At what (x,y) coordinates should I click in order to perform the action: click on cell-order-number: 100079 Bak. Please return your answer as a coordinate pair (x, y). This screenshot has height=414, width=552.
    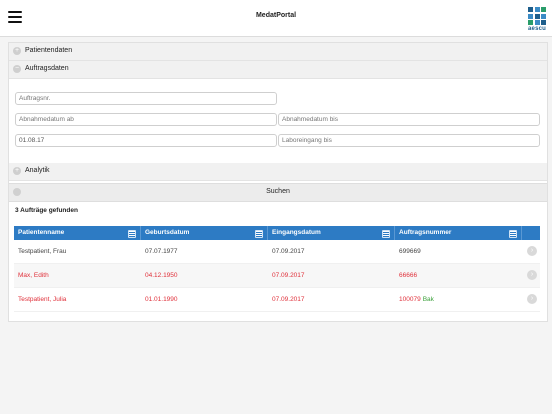
    Looking at the image, I should click on (458, 299).